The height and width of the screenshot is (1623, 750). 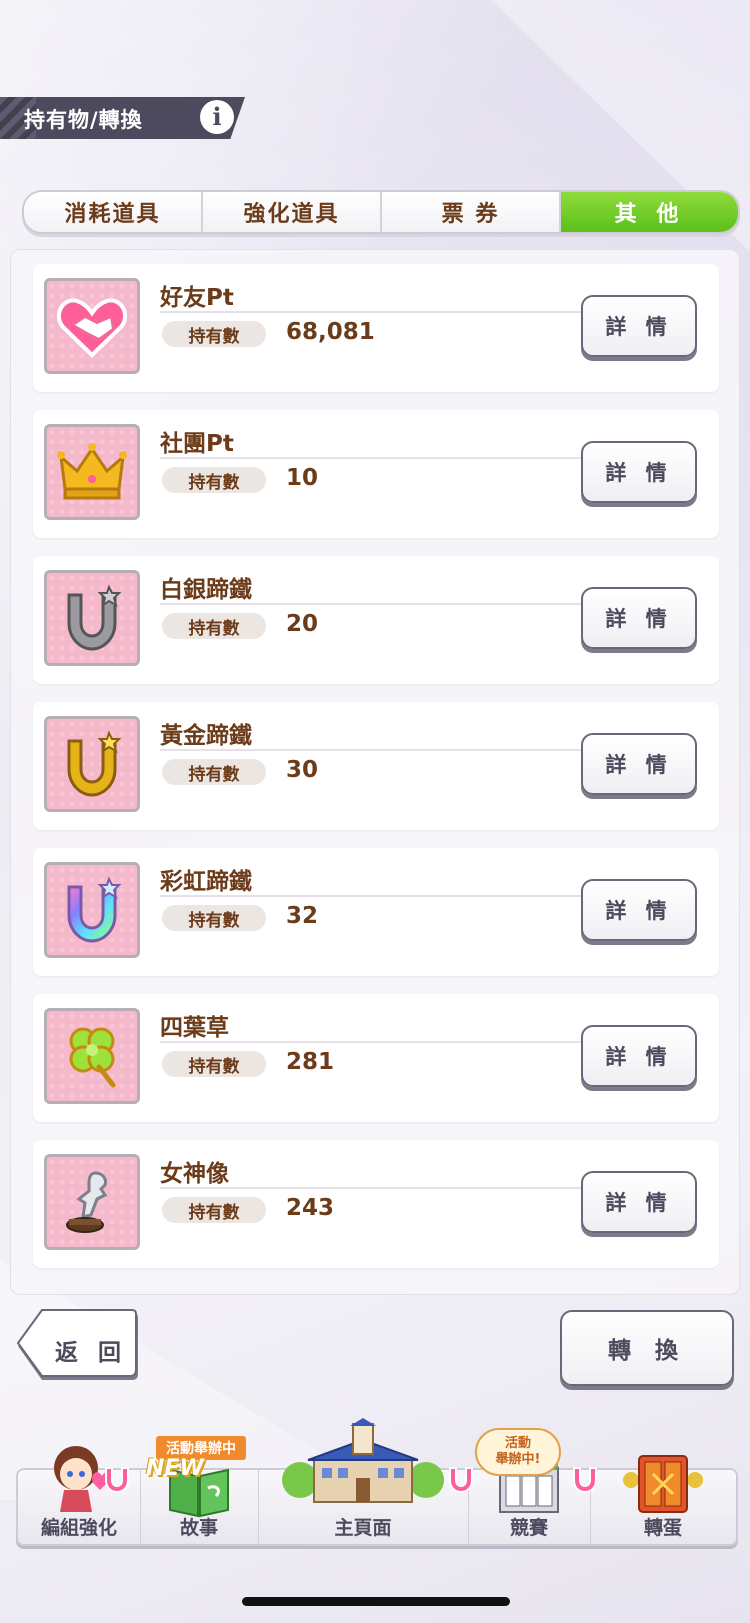 What do you see at coordinates (206, 590) in the screenshot?
I see `item-name: 白銀蹄鐵` at bounding box center [206, 590].